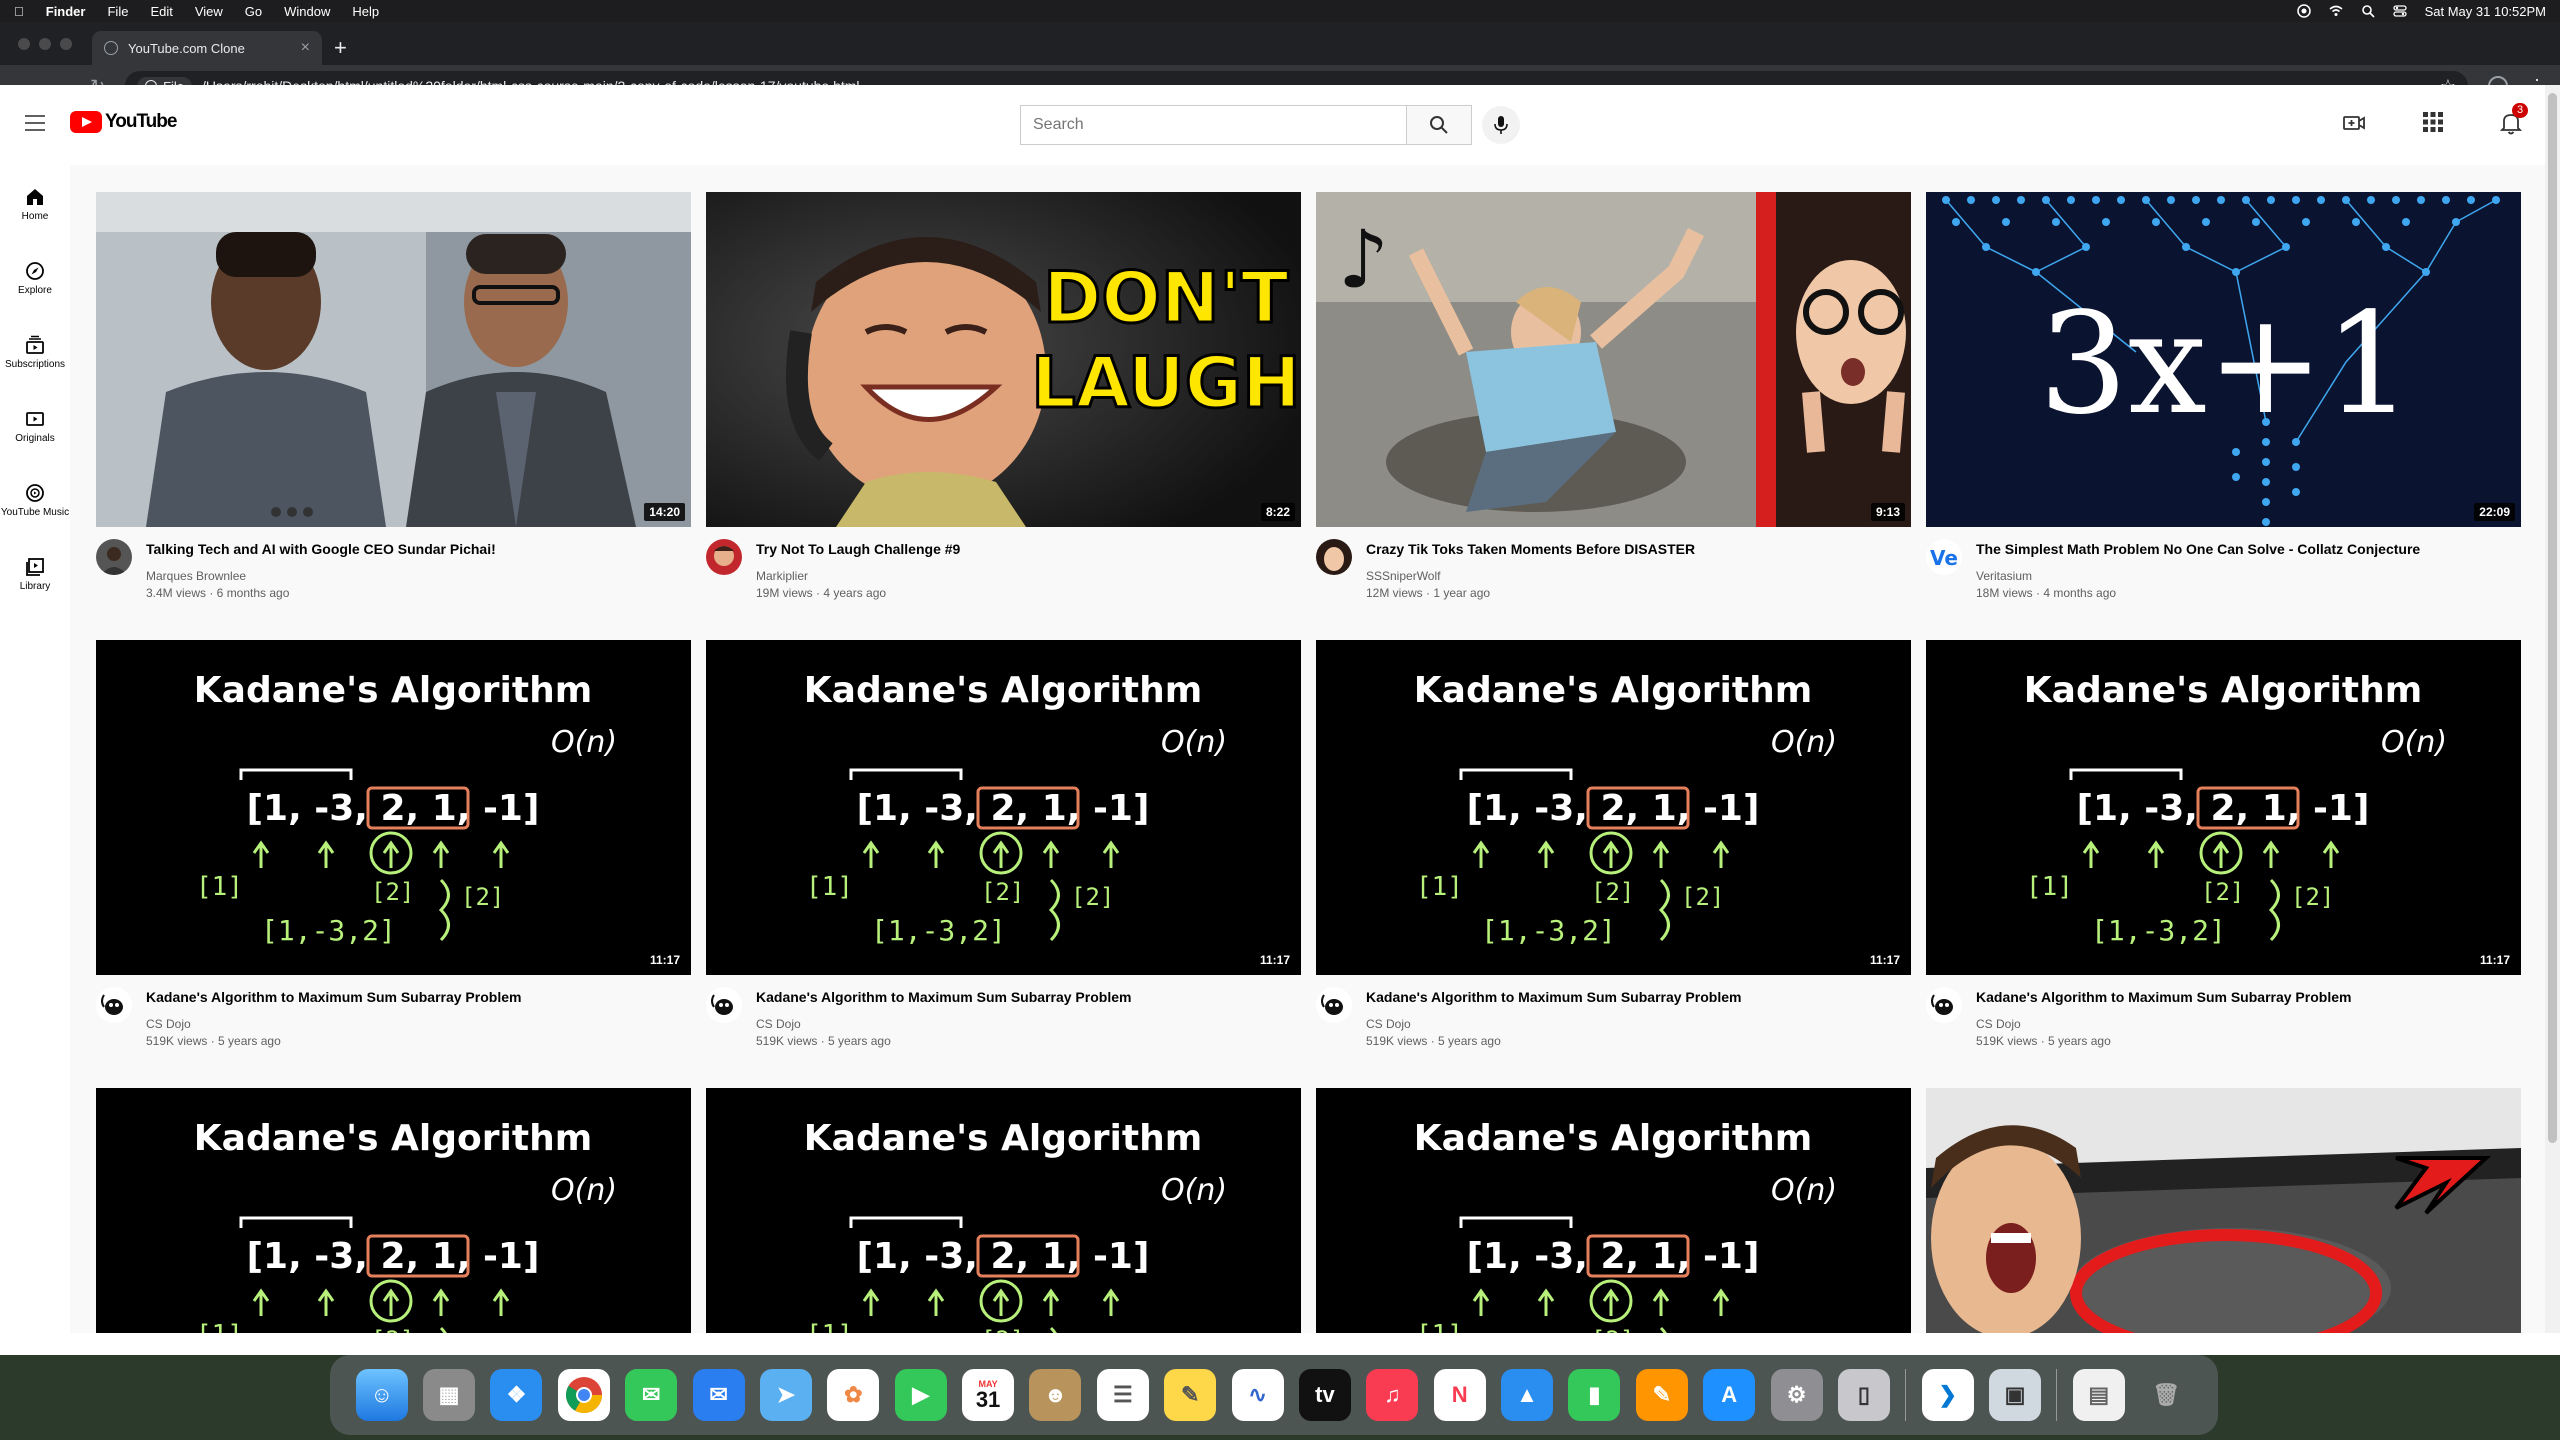 This screenshot has width=2560, height=1440. What do you see at coordinates (1594, 1395) in the screenshot?
I see `numbers-icon: ▮` at bounding box center [1594, 1395].